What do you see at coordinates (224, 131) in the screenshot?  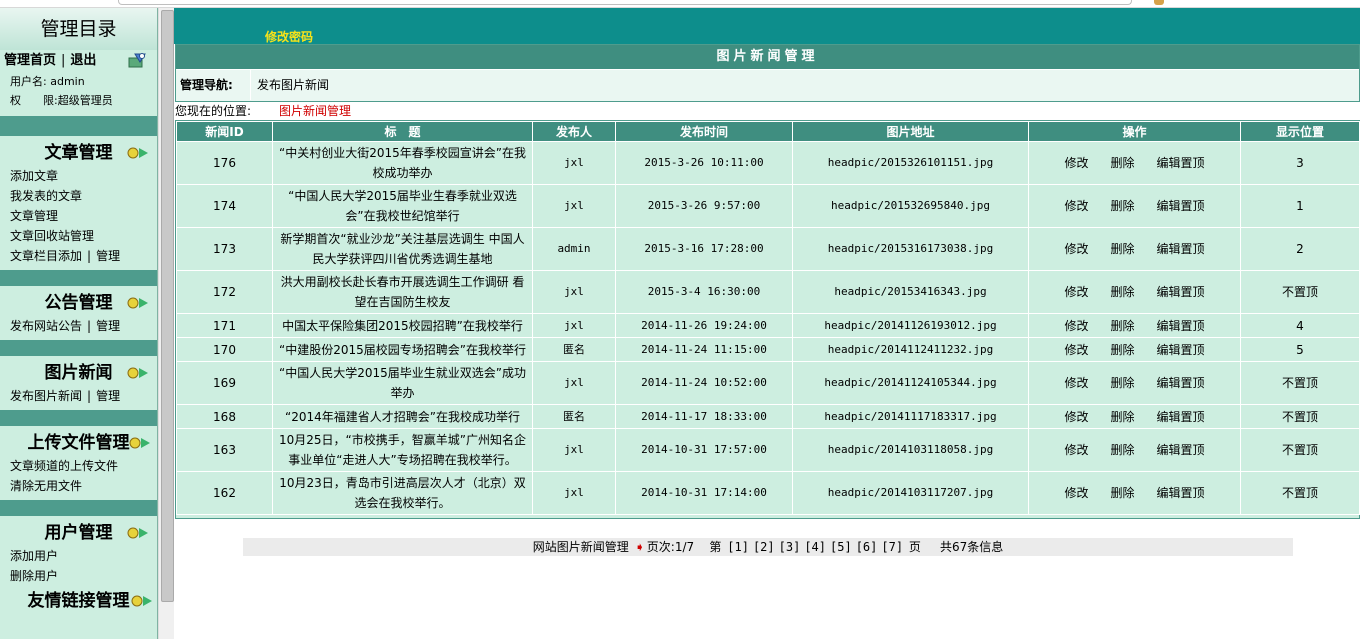 I see `col-header-id: 新闻ID` at bounding box center [224, 131].